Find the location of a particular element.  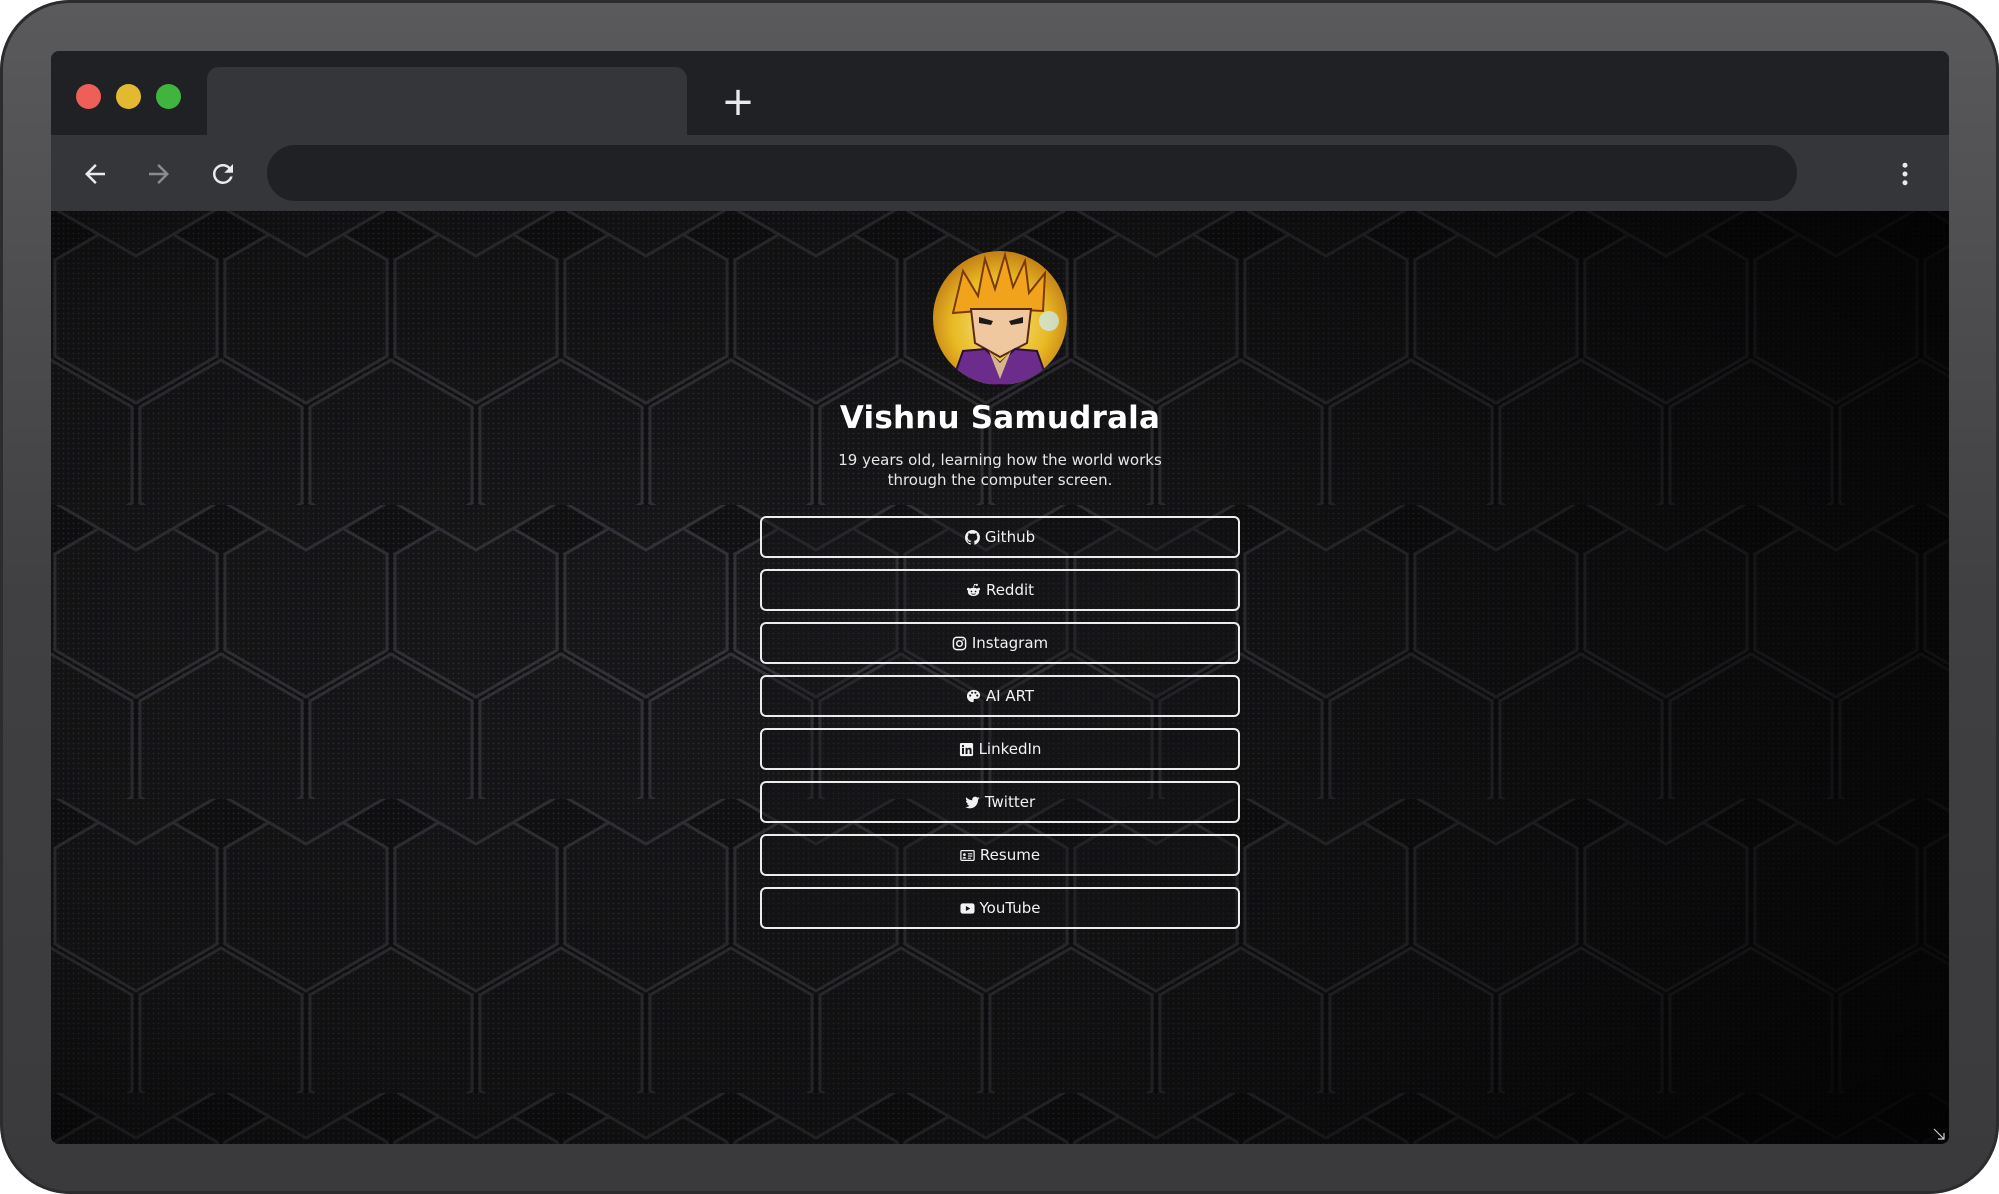

browser-toolbar is located at coordinates (1000, 173).